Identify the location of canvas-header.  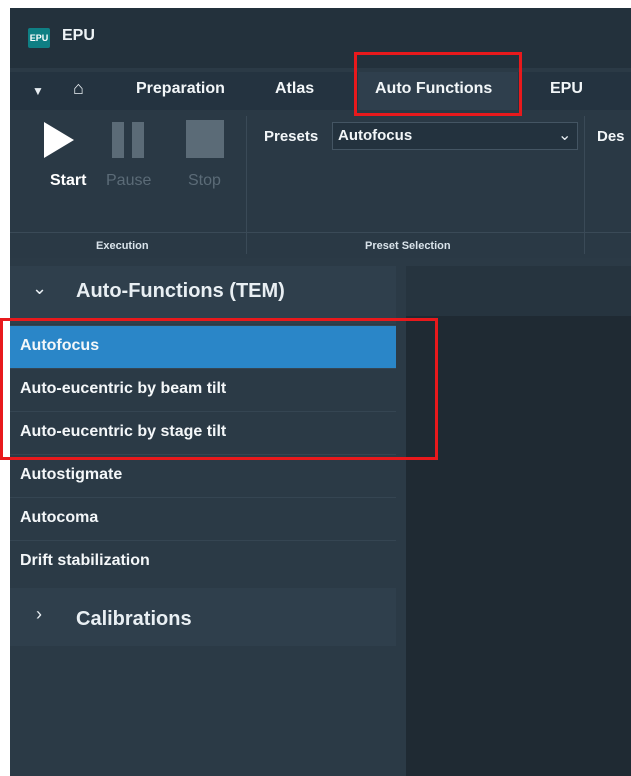
(518, 291).